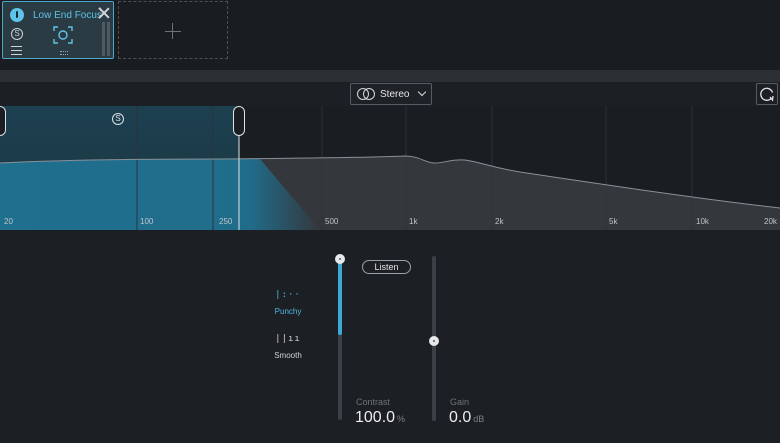  I want to click on freq-label-2k: 2k, so click(499, 221).